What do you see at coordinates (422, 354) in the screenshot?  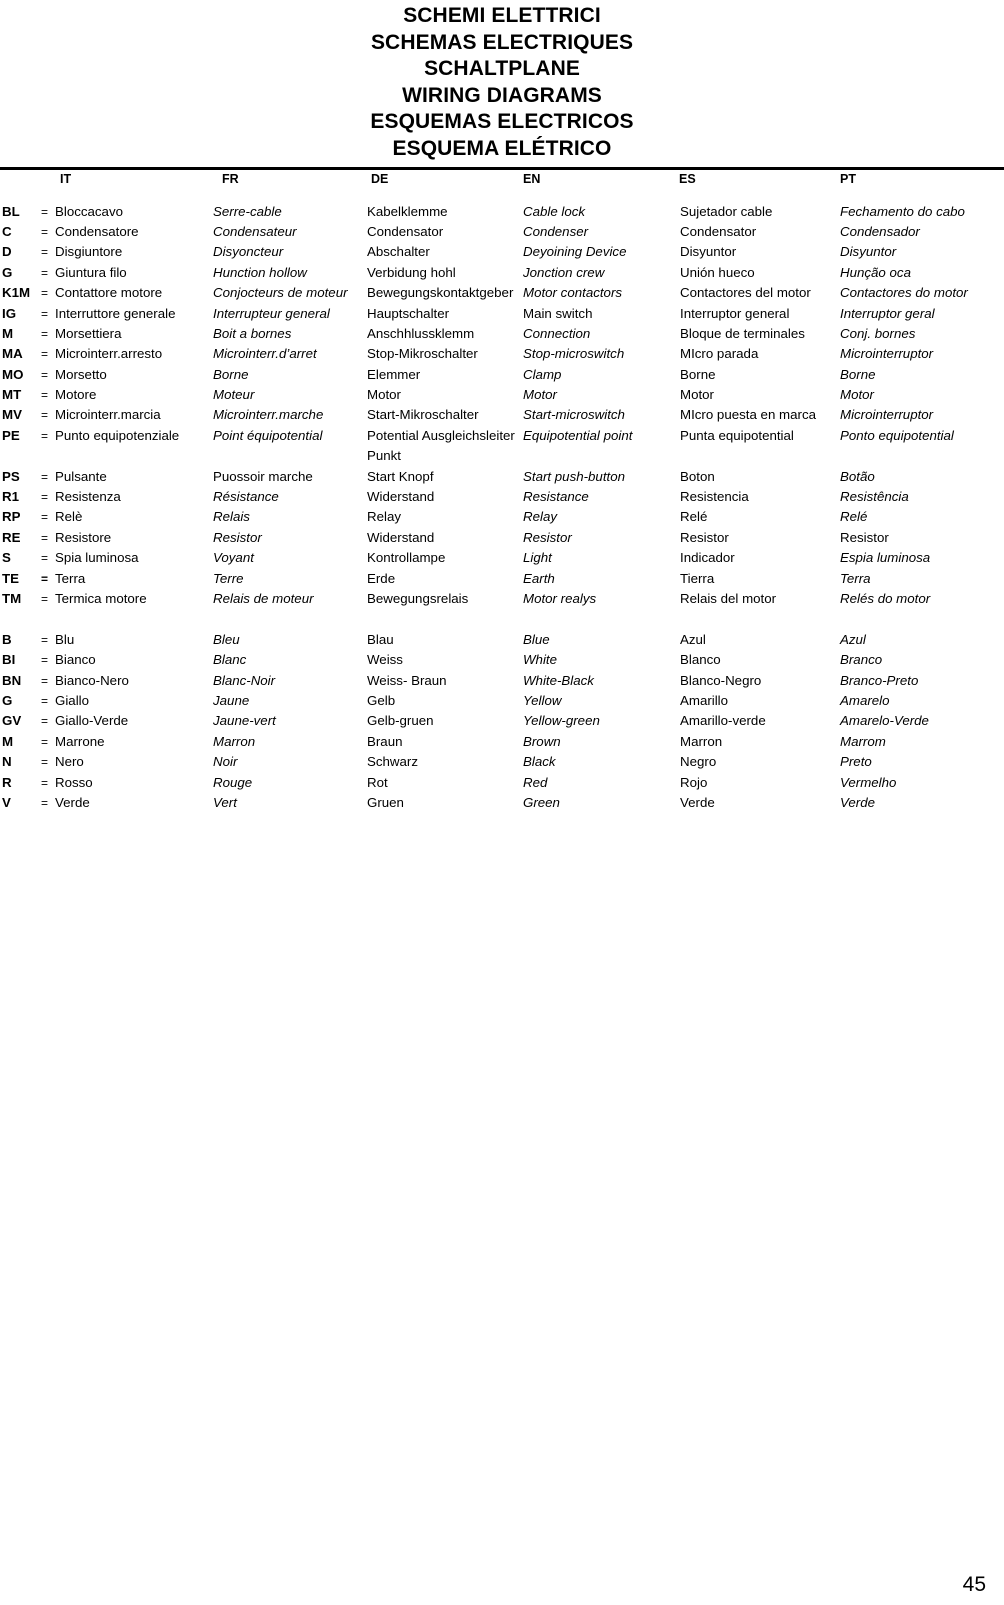 I see `term-de: Stop-Mikroschalter` at bounding box center [422, 354].